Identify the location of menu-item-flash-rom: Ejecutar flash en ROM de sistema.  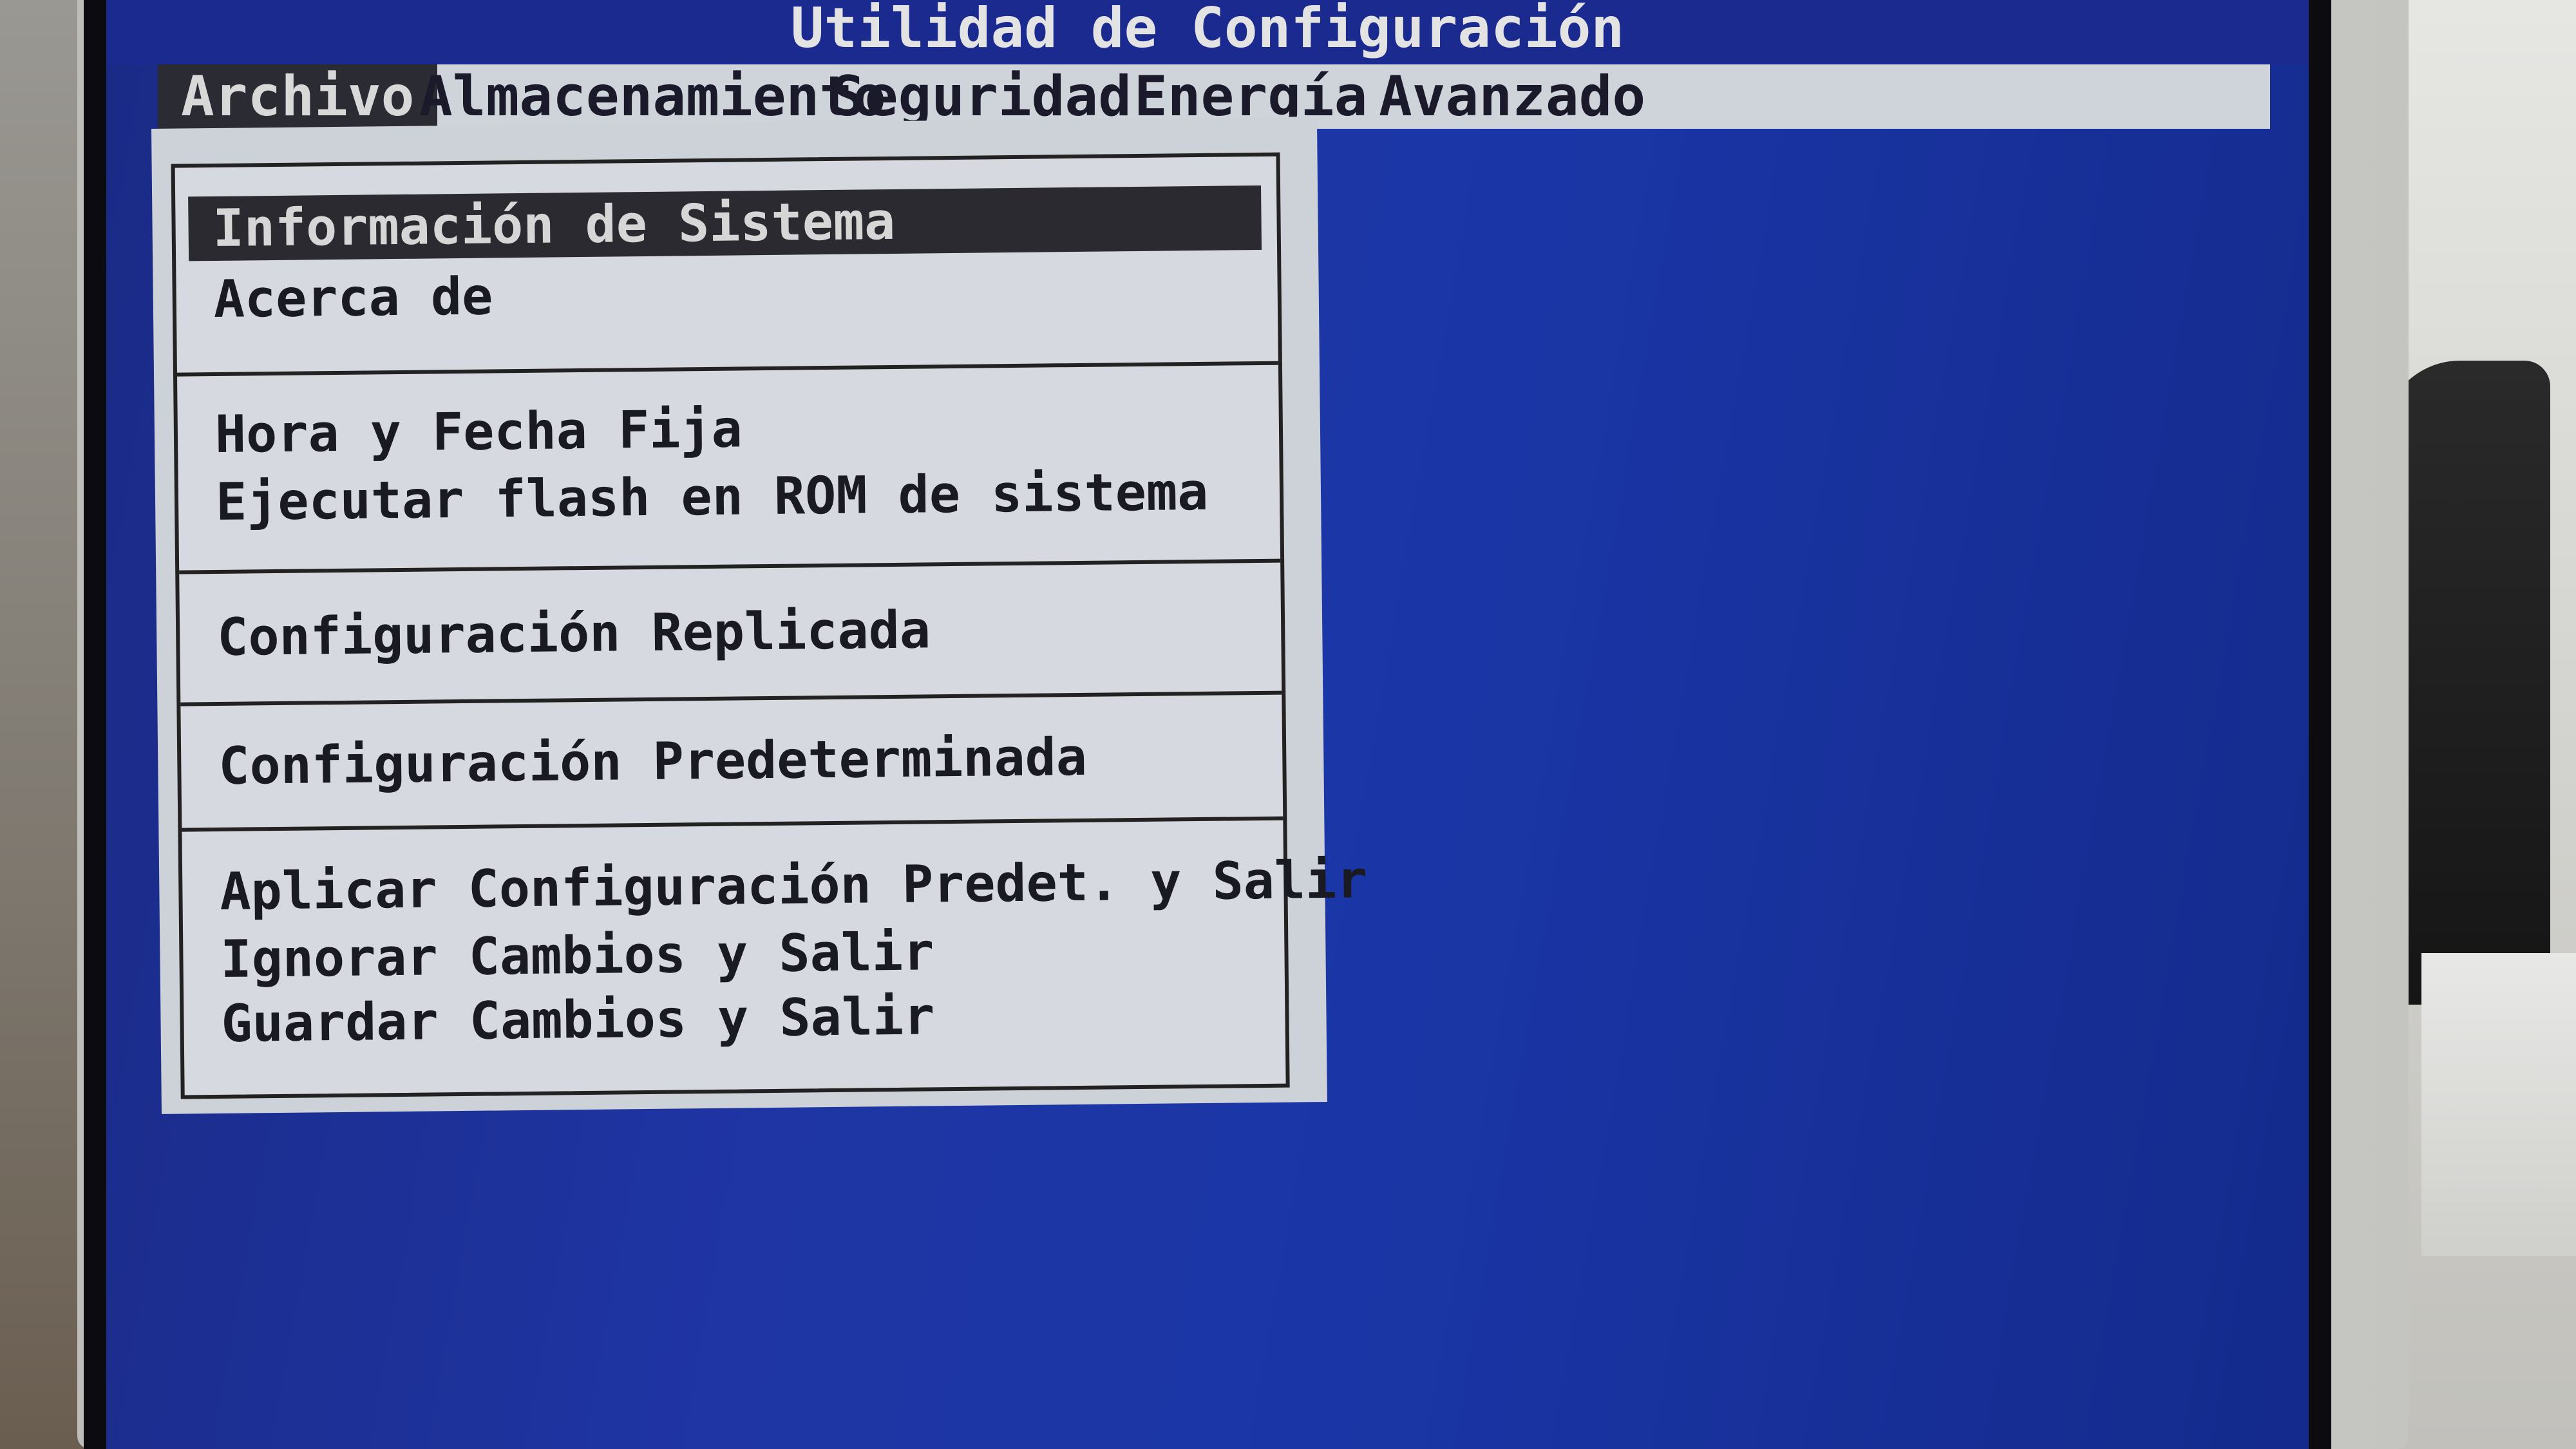
(712, 497).